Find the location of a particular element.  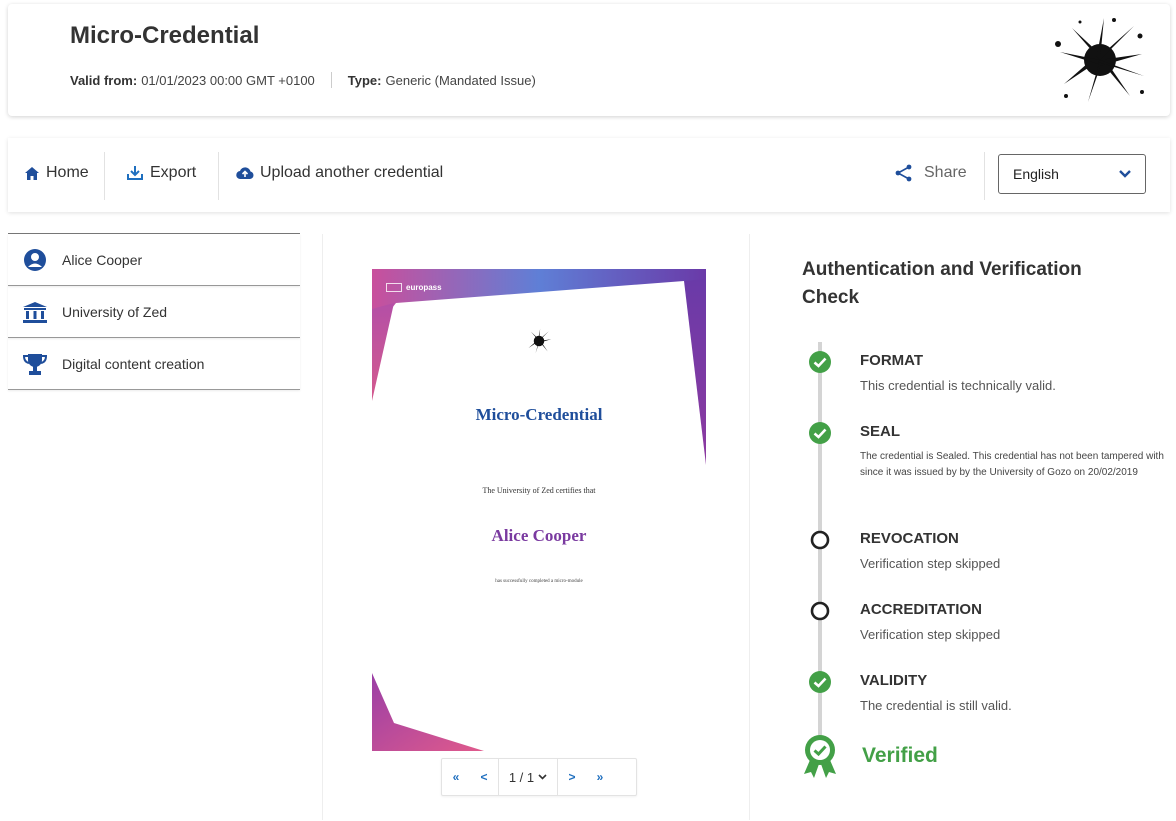

download-icon is located at coordinates (135, 173).